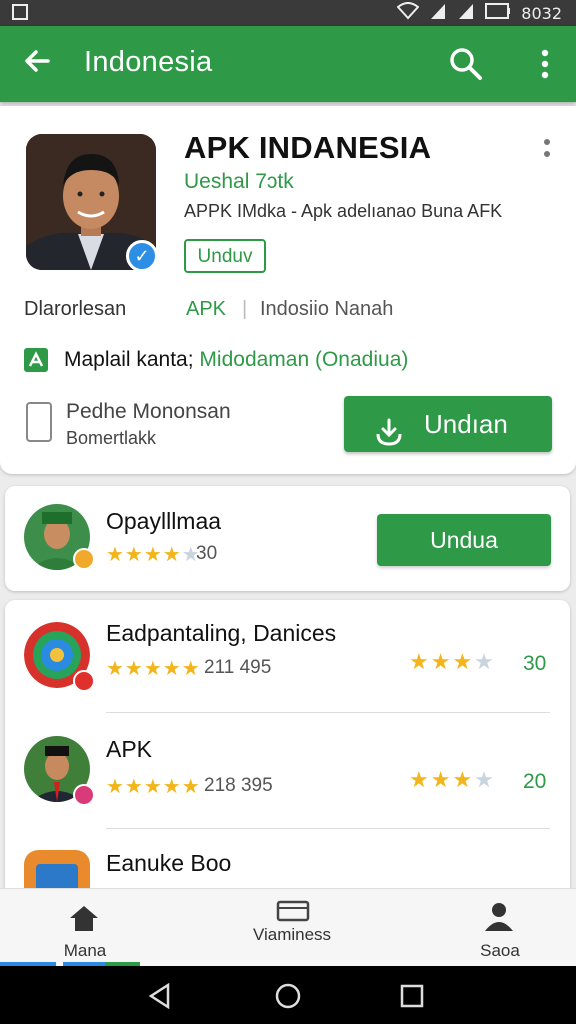  What do you see at coordinates (288, 13) in the screenshot?
I see `status-bar: 8032` at bounding box center [288, 13].